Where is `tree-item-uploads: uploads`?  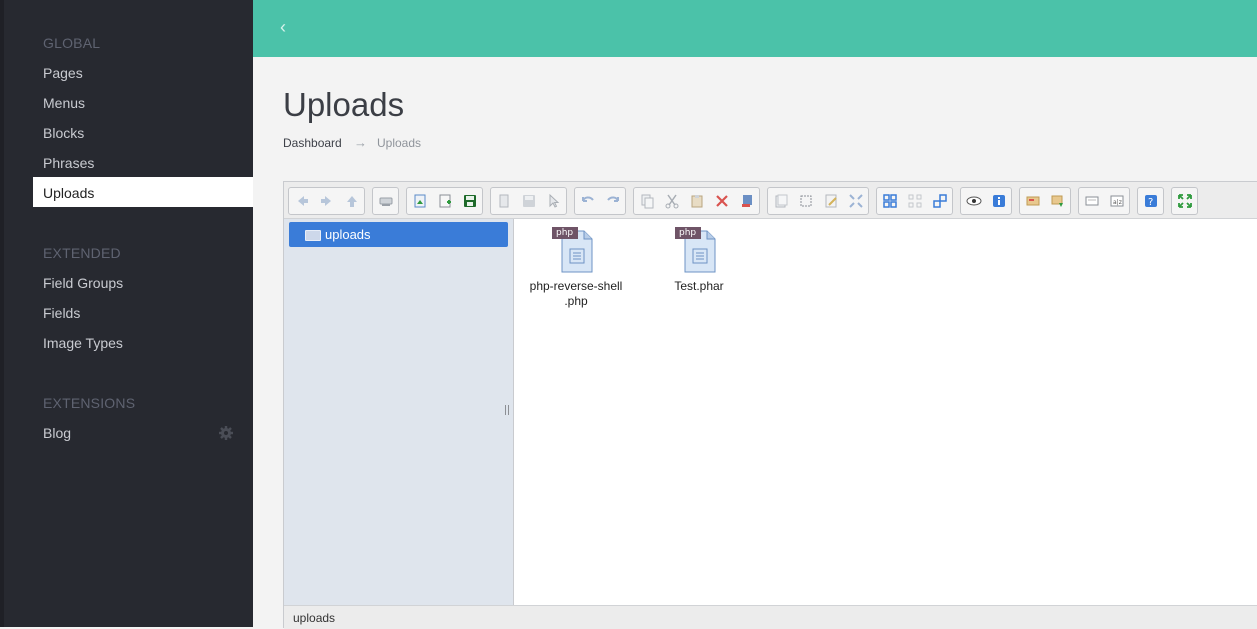 tree-item-uploads: uploads is located at coordinates (398, 234).